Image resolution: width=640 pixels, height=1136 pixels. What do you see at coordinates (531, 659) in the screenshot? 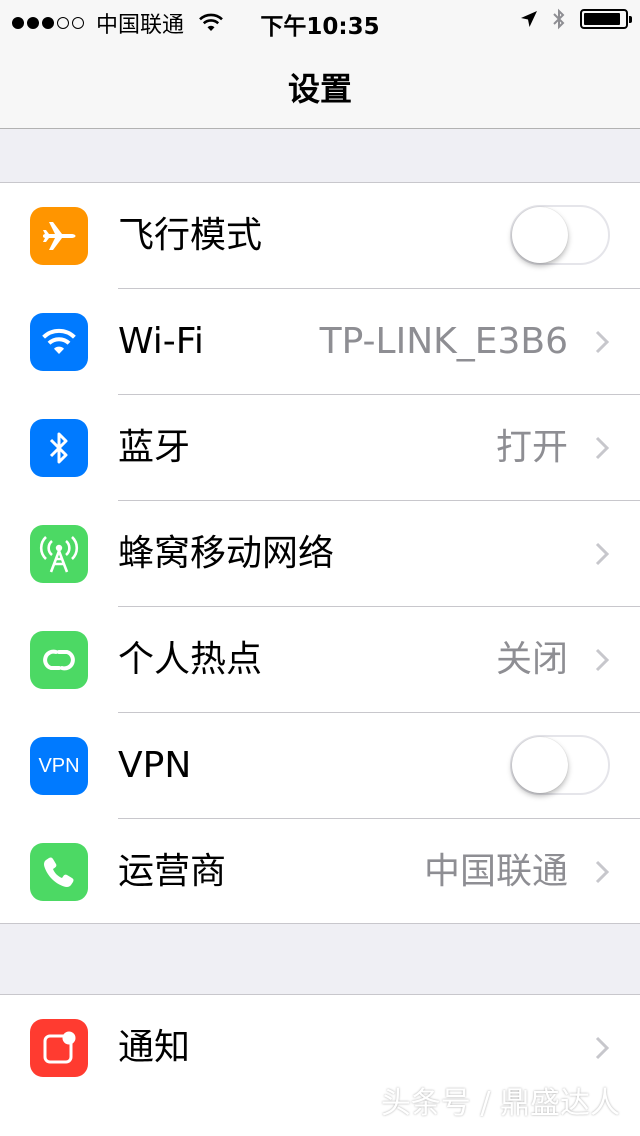
I see `hotspot-status-value: 关闭` at bounding box center [531, 659].